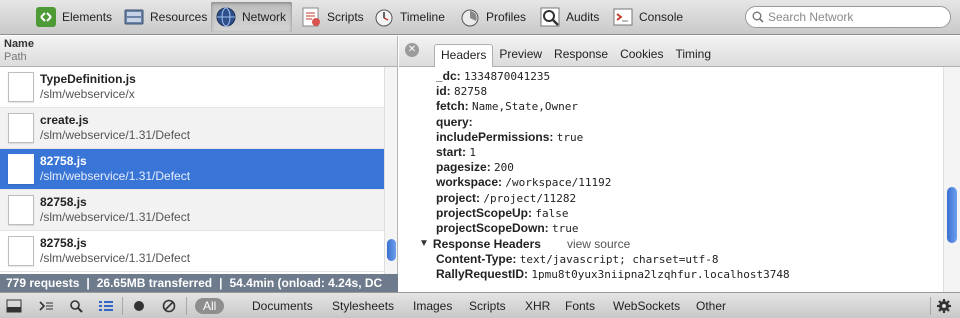  What do you see at coordinates (661, 17) in the screenshot?
I see `tab-console-label: Console` at bounding box center [661, 17].